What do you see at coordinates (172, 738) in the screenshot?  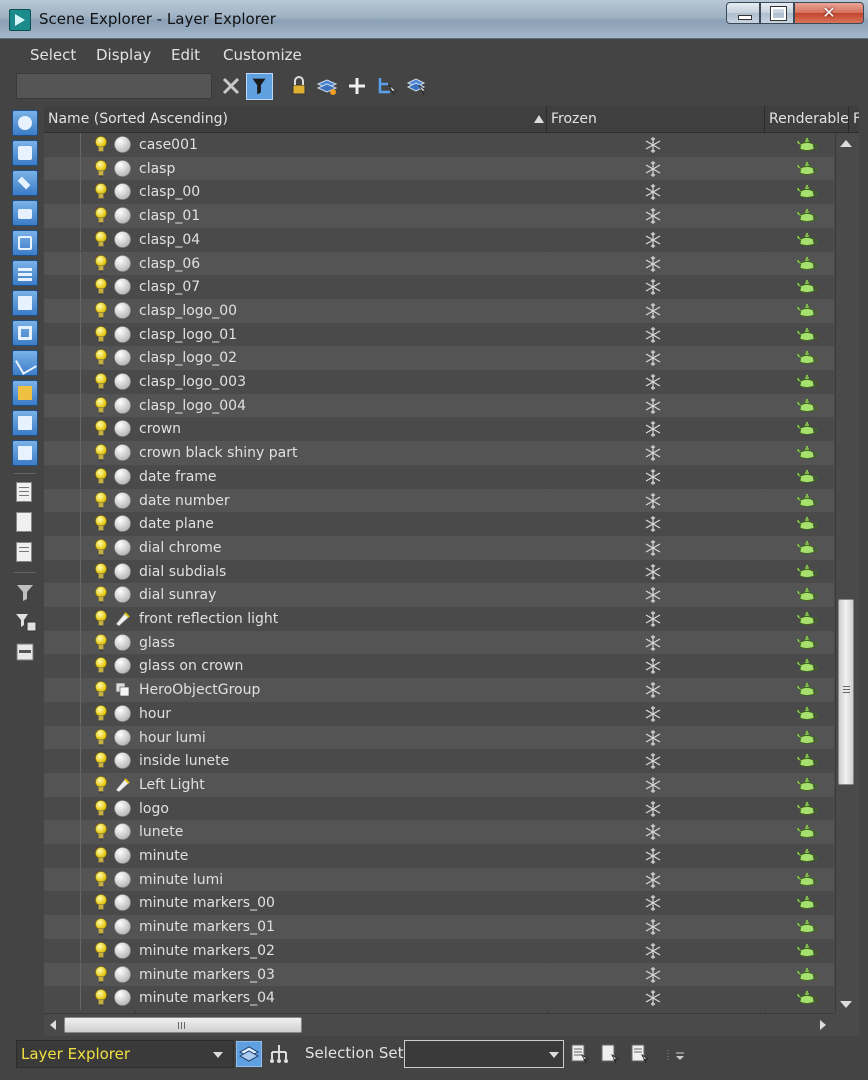 I see `object-name: hour lumi` at bounding box center [172, 738].